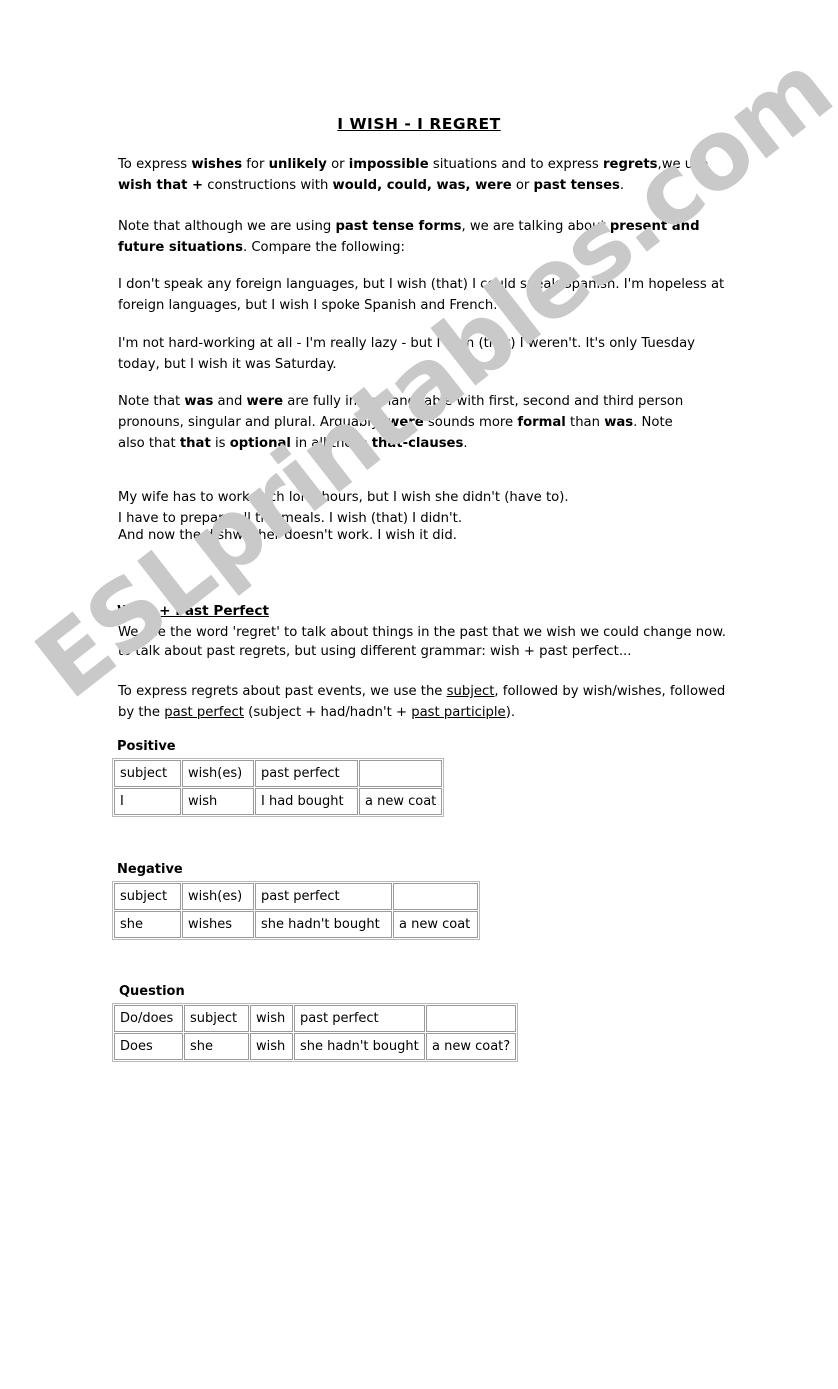  I want to click on intro-p1-c: for, so click(255, 164).